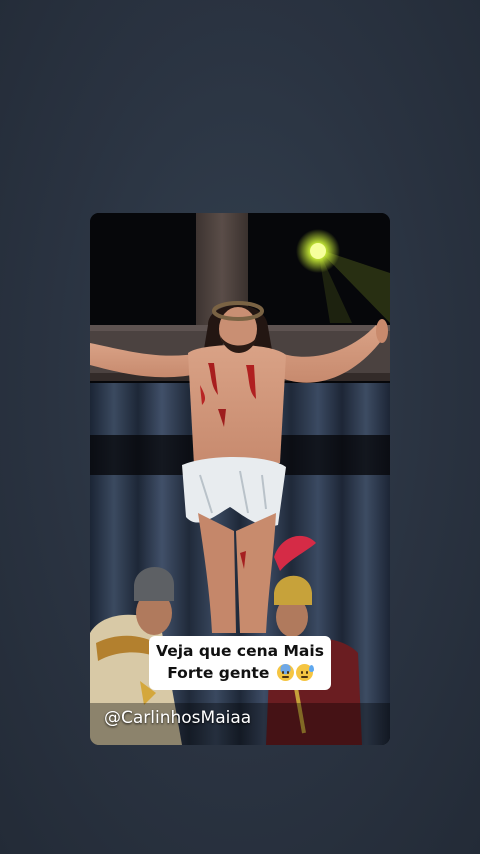 This screenshot has width=480, height=854. Describe the element at coordinates (304, 672) in the screenshot. I see `downcast-face-with-sweat-icon` at that location.